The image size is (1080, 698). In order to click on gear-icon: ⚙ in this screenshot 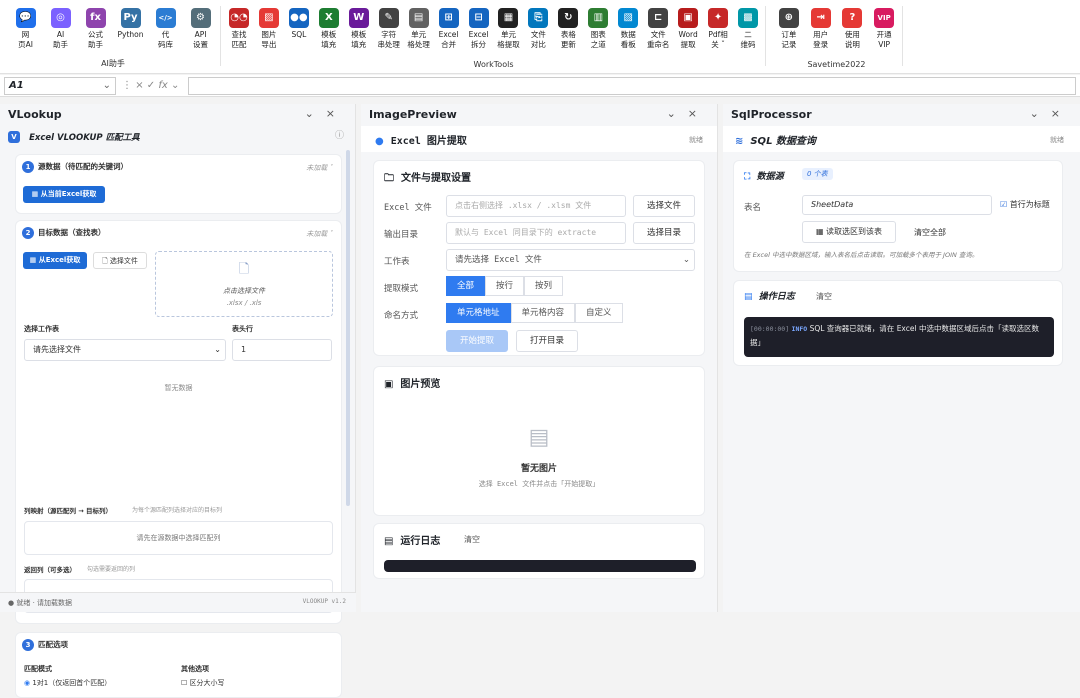, I will do `click(200, 18)`.